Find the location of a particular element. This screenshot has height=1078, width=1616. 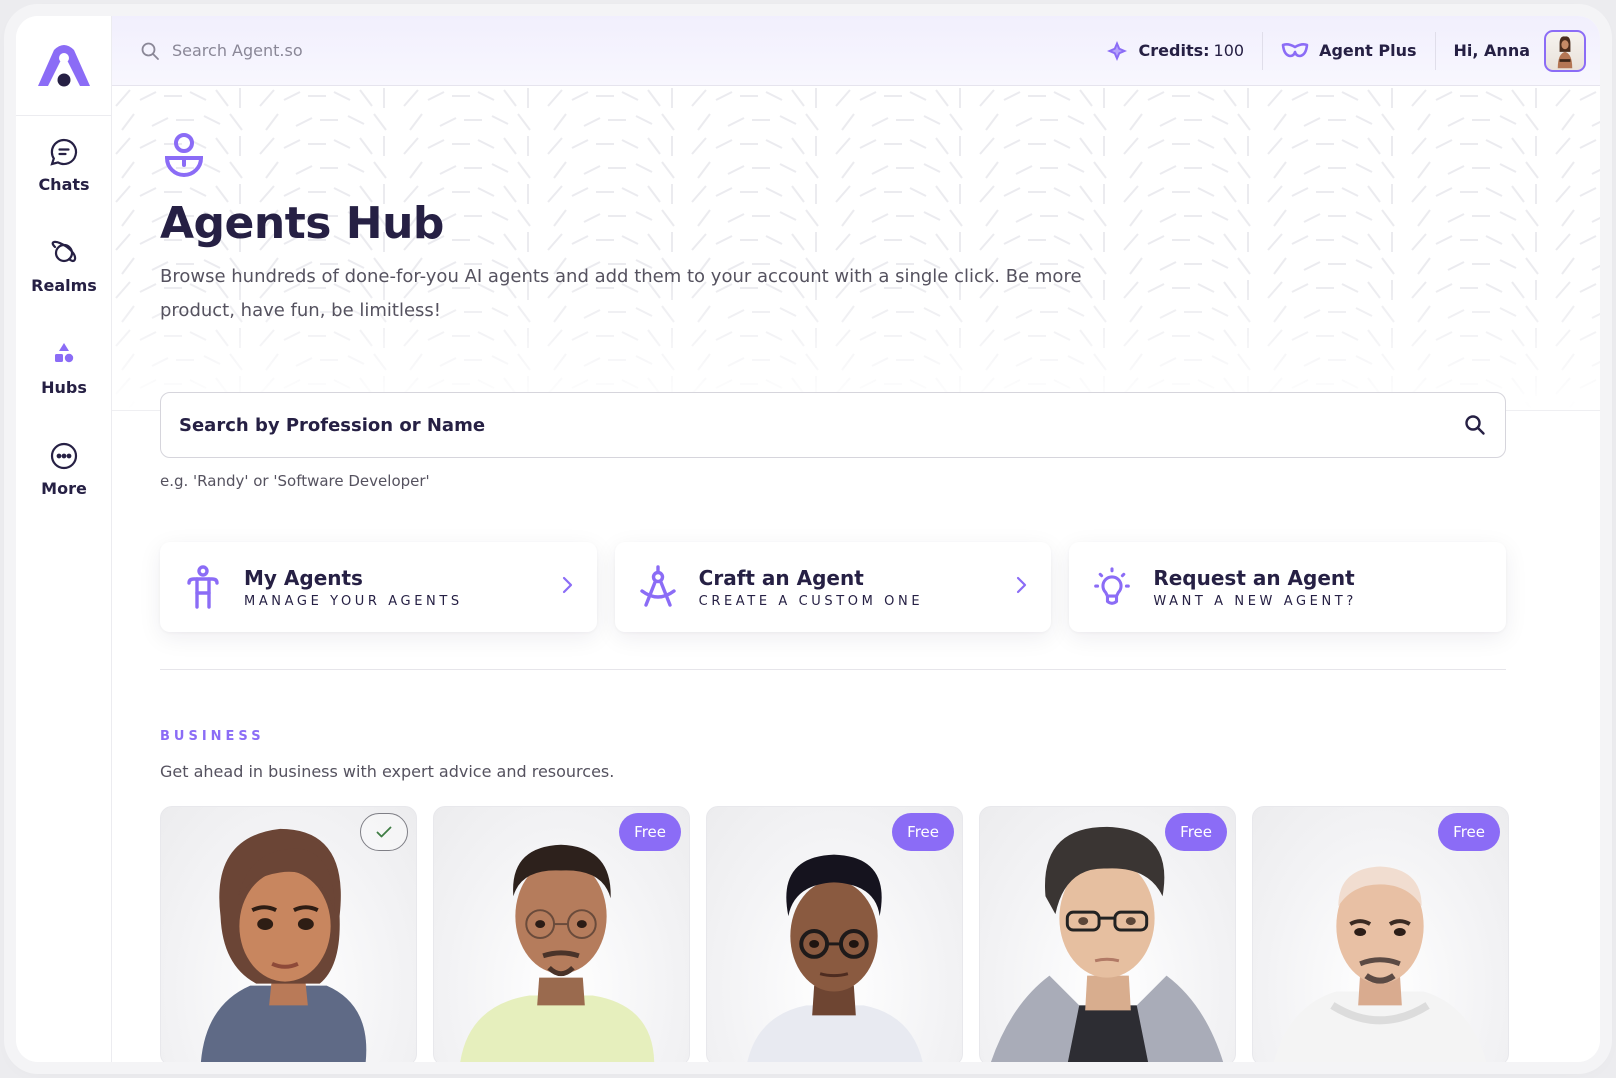

action-title: Request an Agent is located at coordinates (1254, 577).